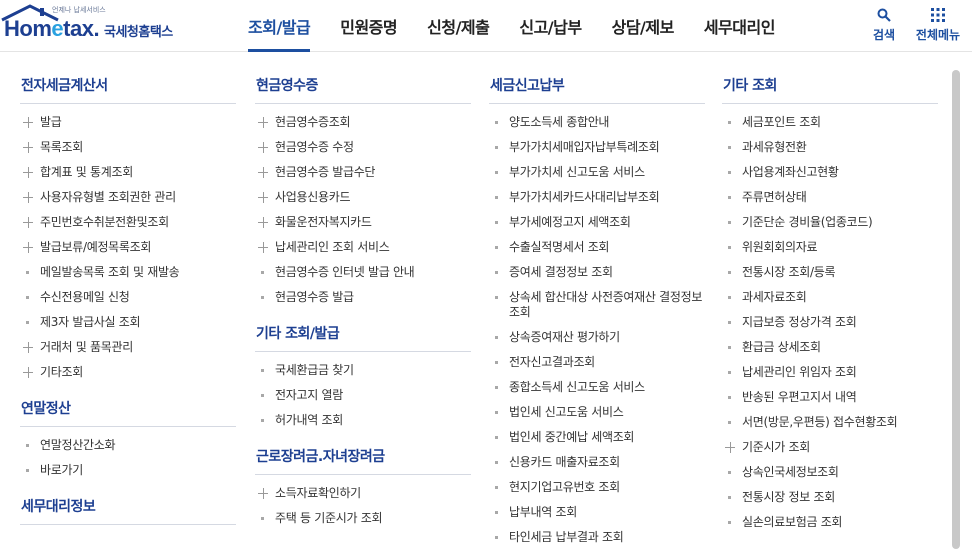 This screenshot has height=549, width=972. Describe the element at coordinates (830, 247) in the screenshot. I see `menu-item: 위원회회의자료` at that location.